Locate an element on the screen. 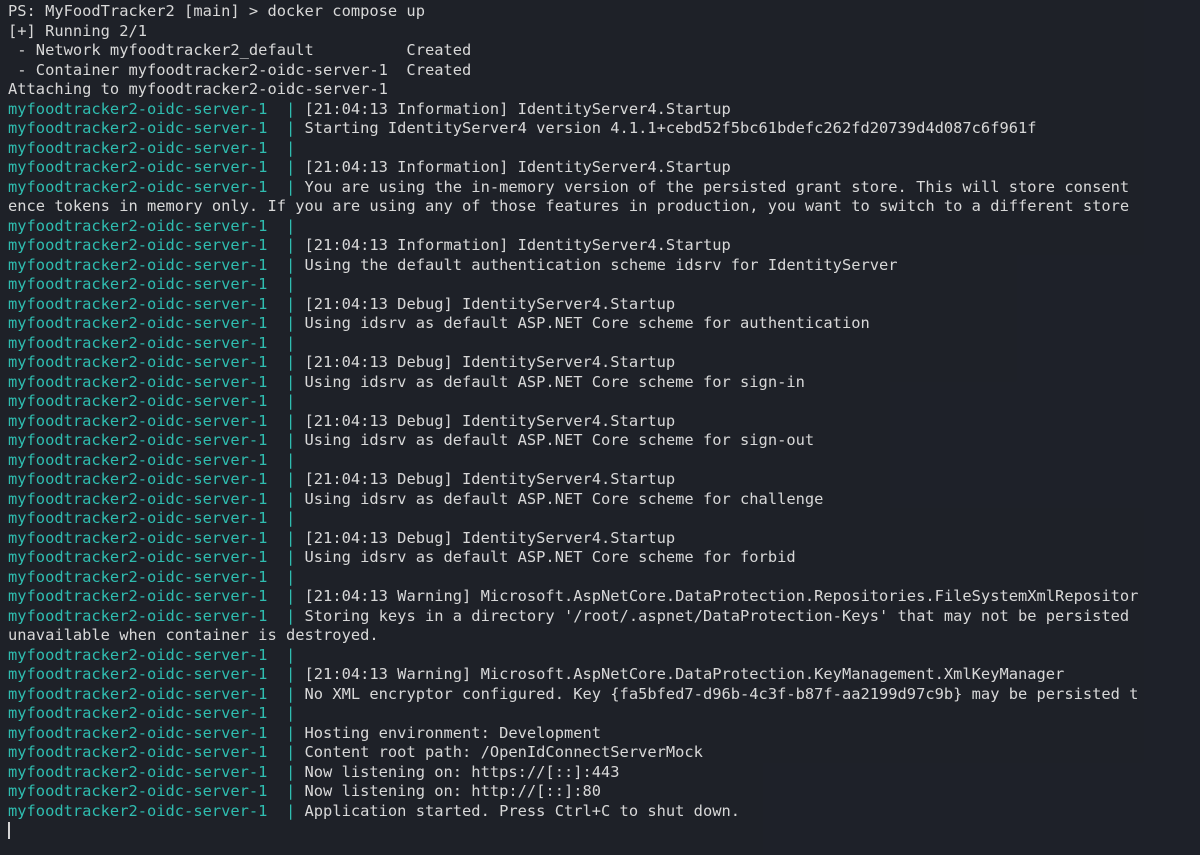  log-line: unavailable when container is destroyed. is located at coordinates (604, 636).